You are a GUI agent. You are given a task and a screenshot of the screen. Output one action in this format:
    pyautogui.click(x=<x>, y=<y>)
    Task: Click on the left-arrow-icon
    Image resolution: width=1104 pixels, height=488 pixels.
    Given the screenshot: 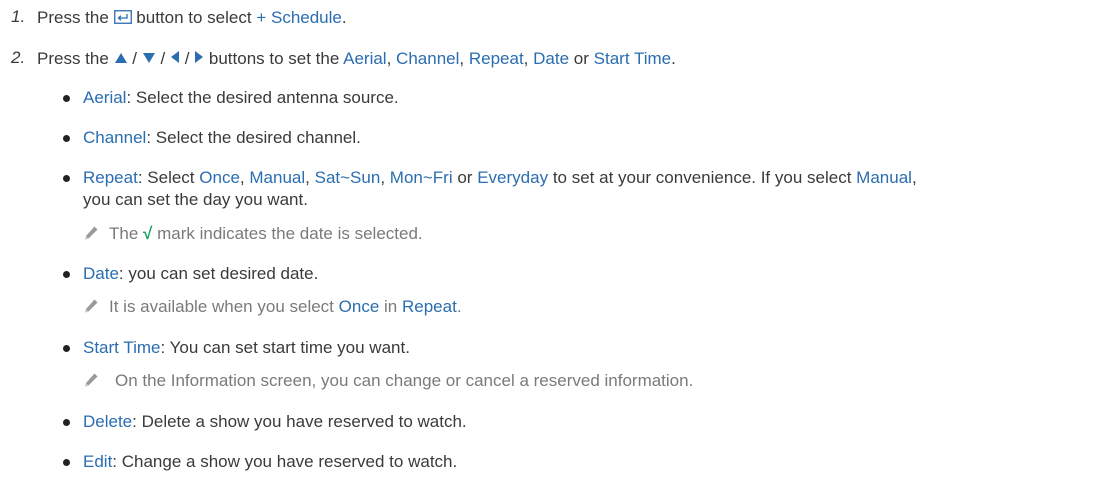 What is the action you would take?
    pyautogui.click(x=174, y=57)
    